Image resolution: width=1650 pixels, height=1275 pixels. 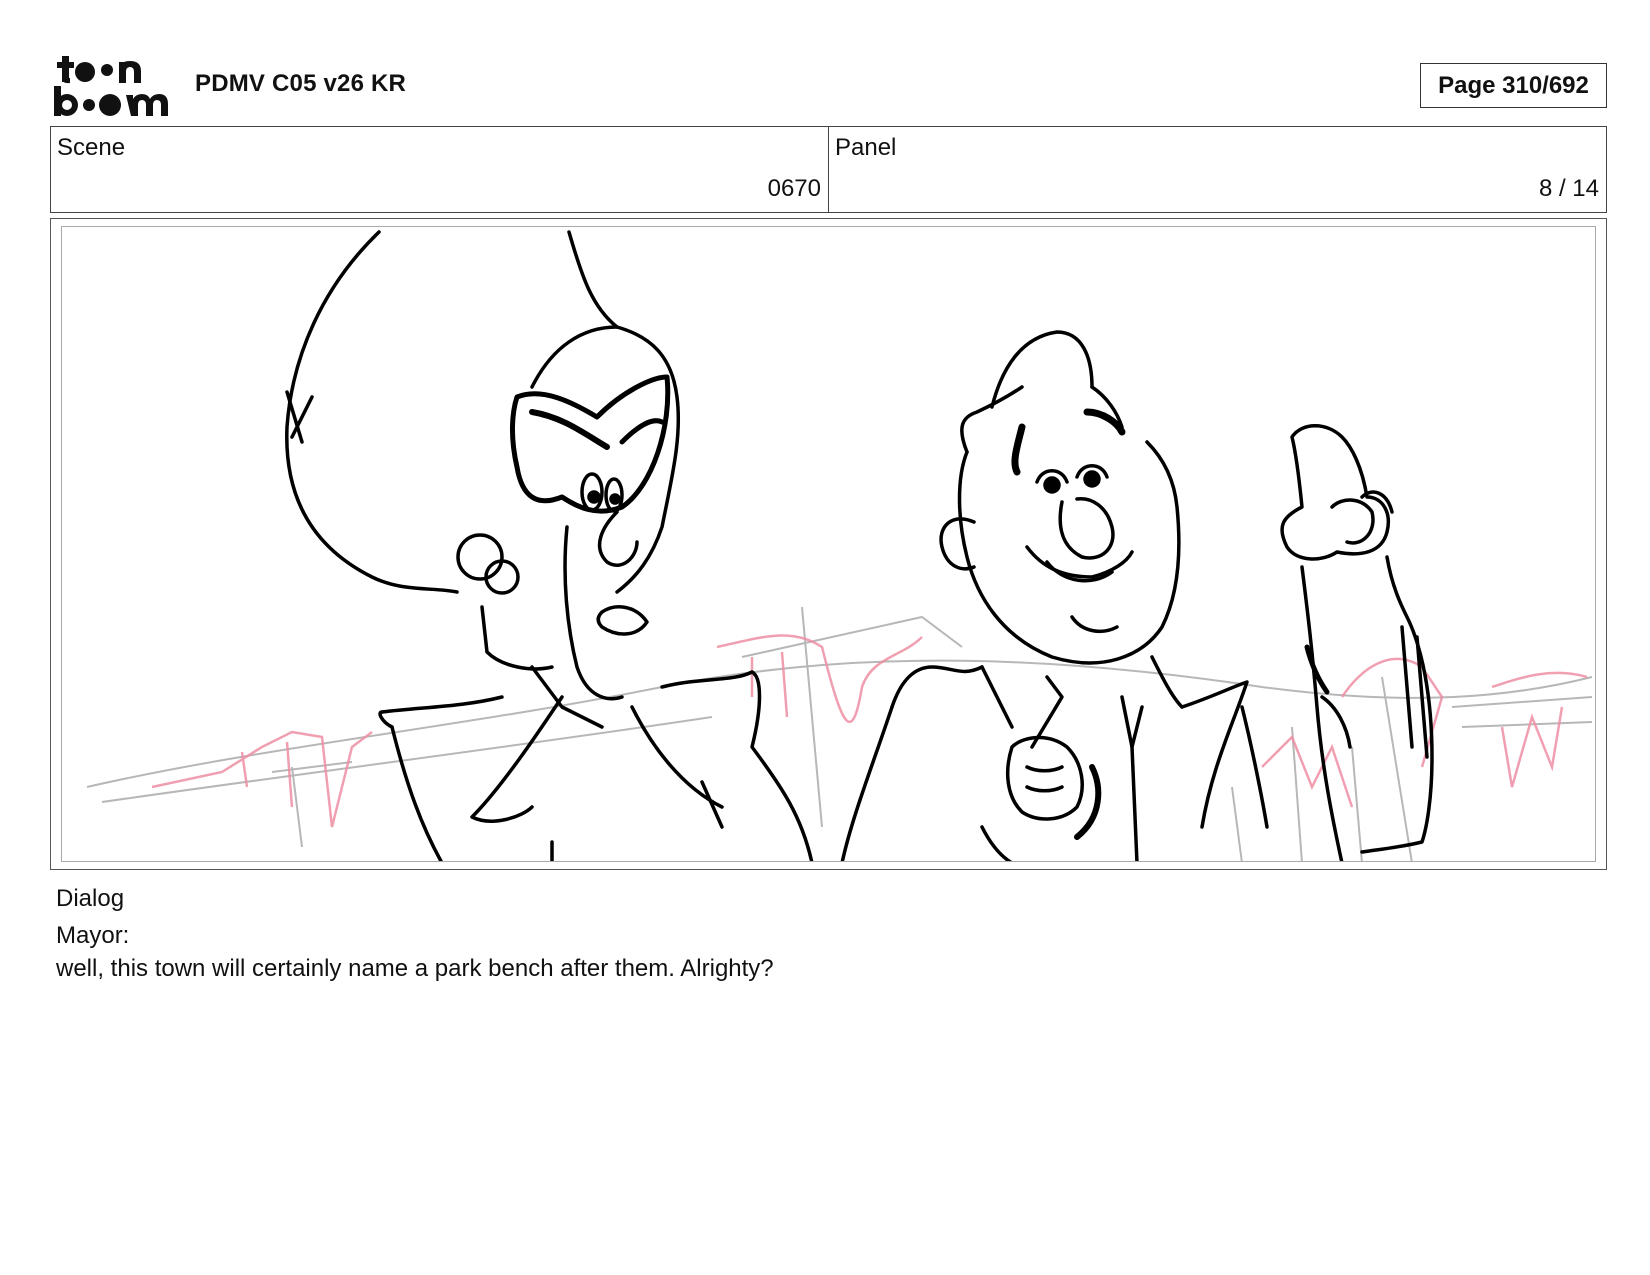 What do you see at coordinates (866, 147) in the screenshot?
I see `panel-label: Panel` at bounding box center [866, 147].